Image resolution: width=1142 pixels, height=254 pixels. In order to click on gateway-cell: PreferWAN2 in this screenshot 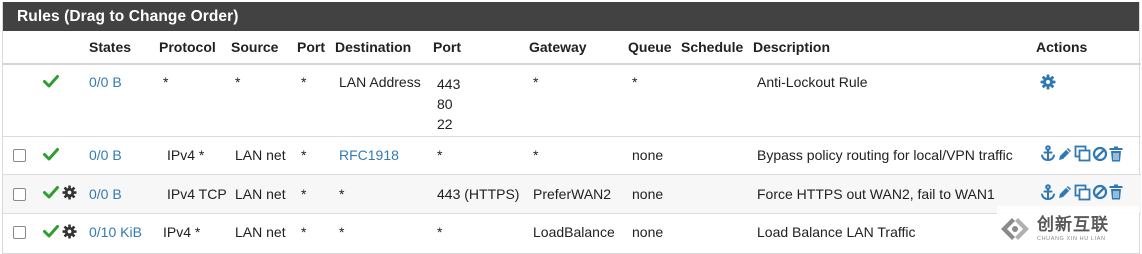, I will do `click(572, 193)`.